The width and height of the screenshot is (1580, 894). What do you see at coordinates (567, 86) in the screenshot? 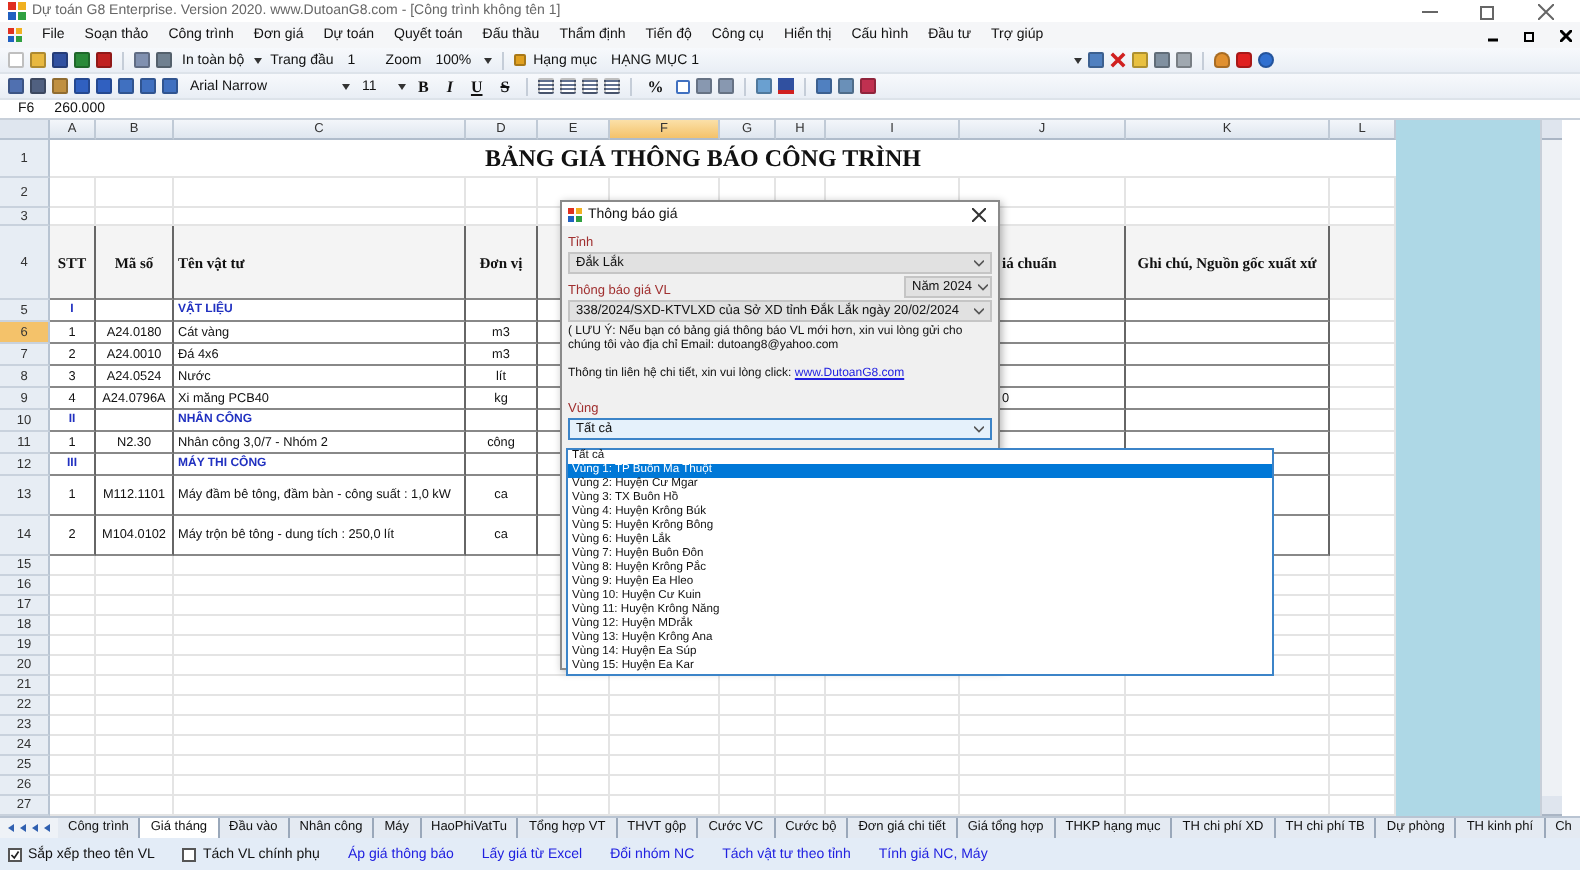
I see `align-center-icon` at bounding box center [567, 86].